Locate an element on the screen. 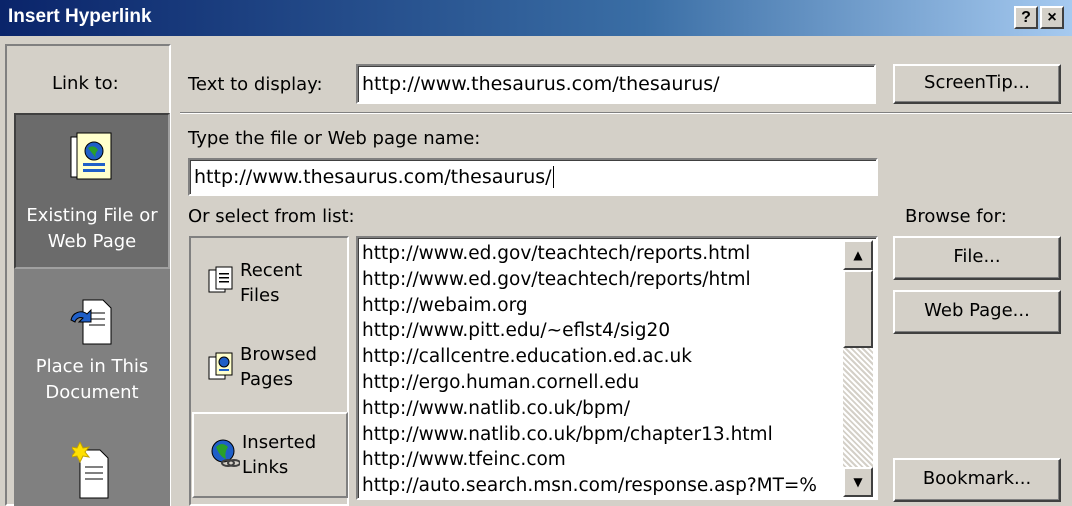 The height and width of the screenshot is (506, 1072). link-to-label: Link to: is located at coordinates (85, 83).